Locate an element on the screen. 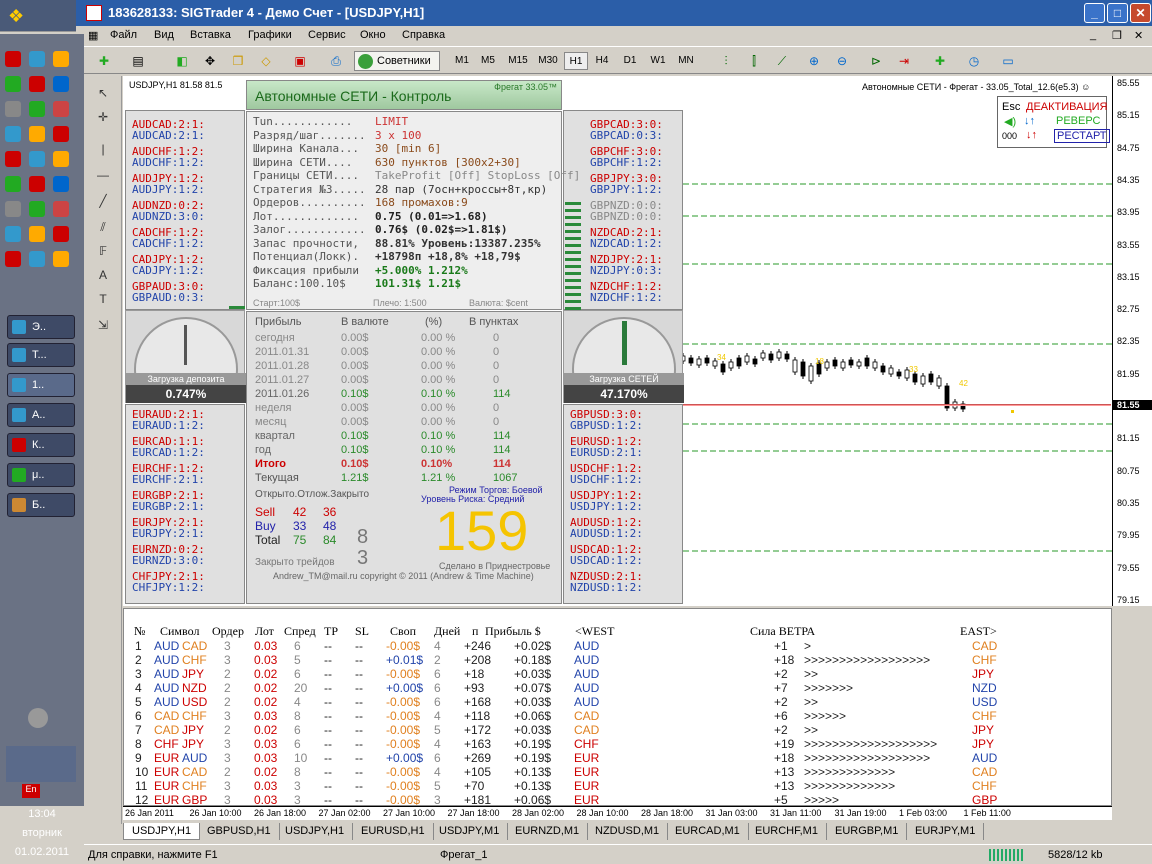 The height and width of the screenshot is (864, 1152). profiles-icon: ▤ is located at coordinates (138, 61).